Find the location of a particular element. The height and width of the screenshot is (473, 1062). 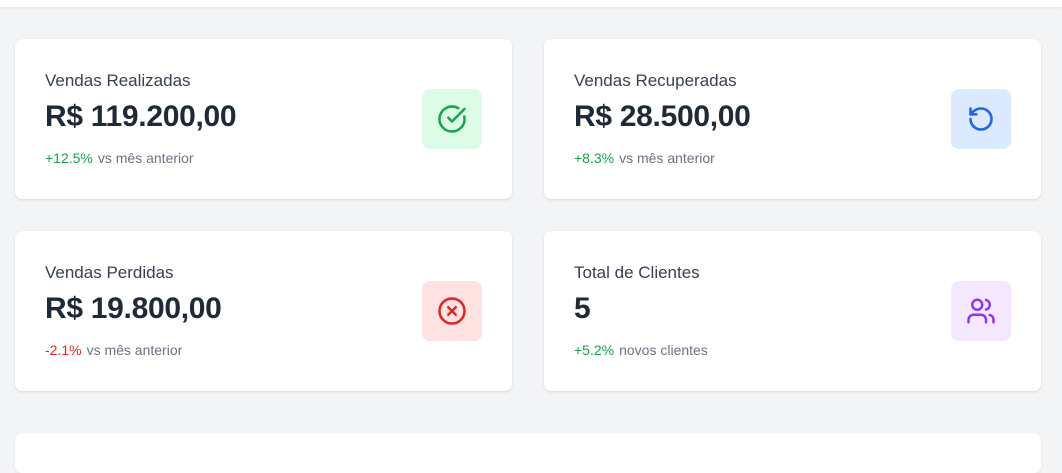

stat-card-delta: -2.1% is located at coordinates (63, 350).